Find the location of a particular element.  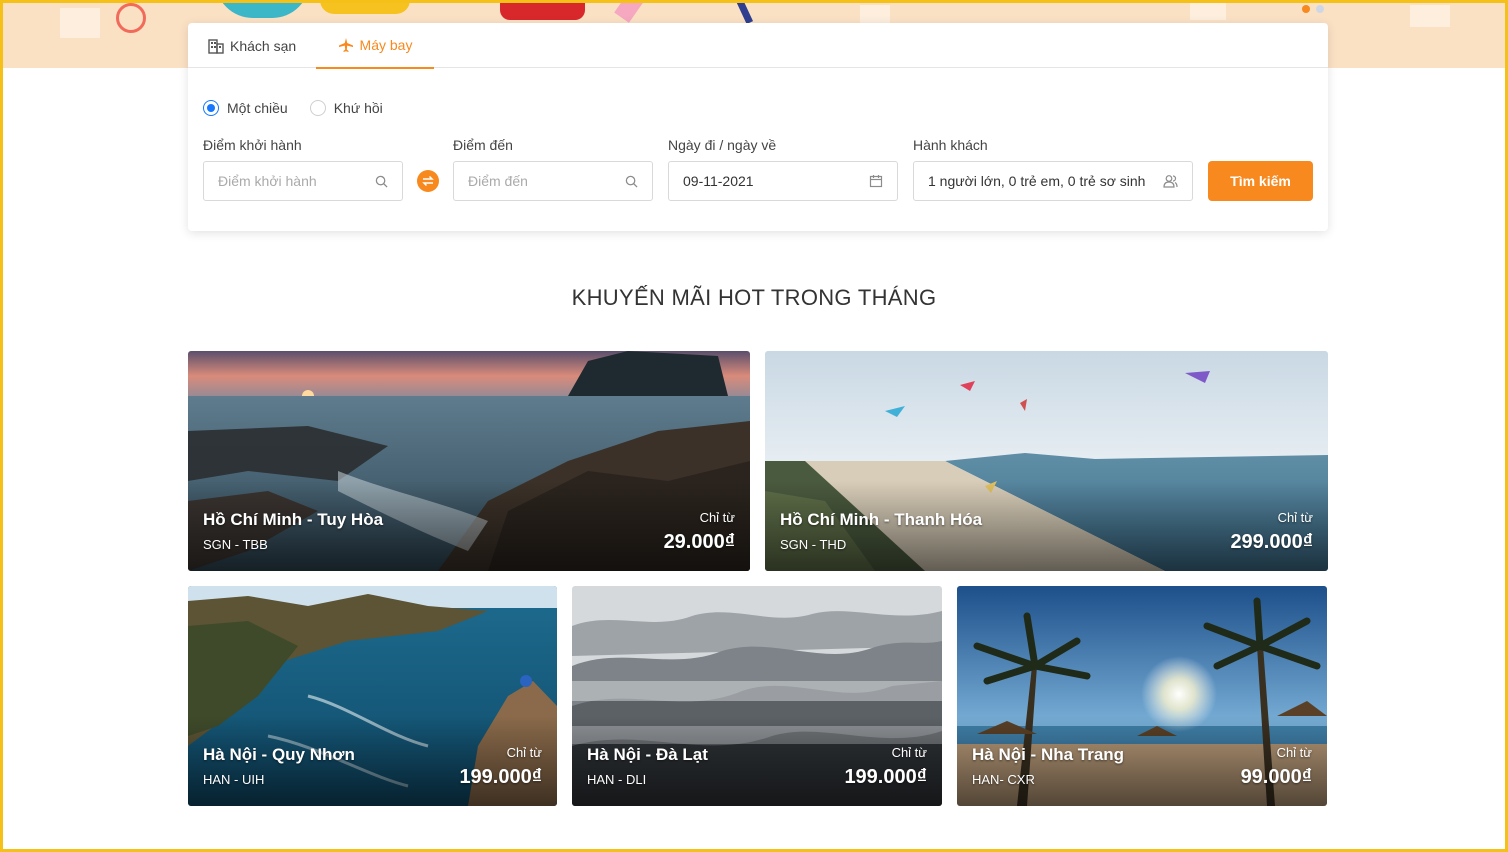

tab-hotel-label: Khách sạn is located at coordinates (263, 45).